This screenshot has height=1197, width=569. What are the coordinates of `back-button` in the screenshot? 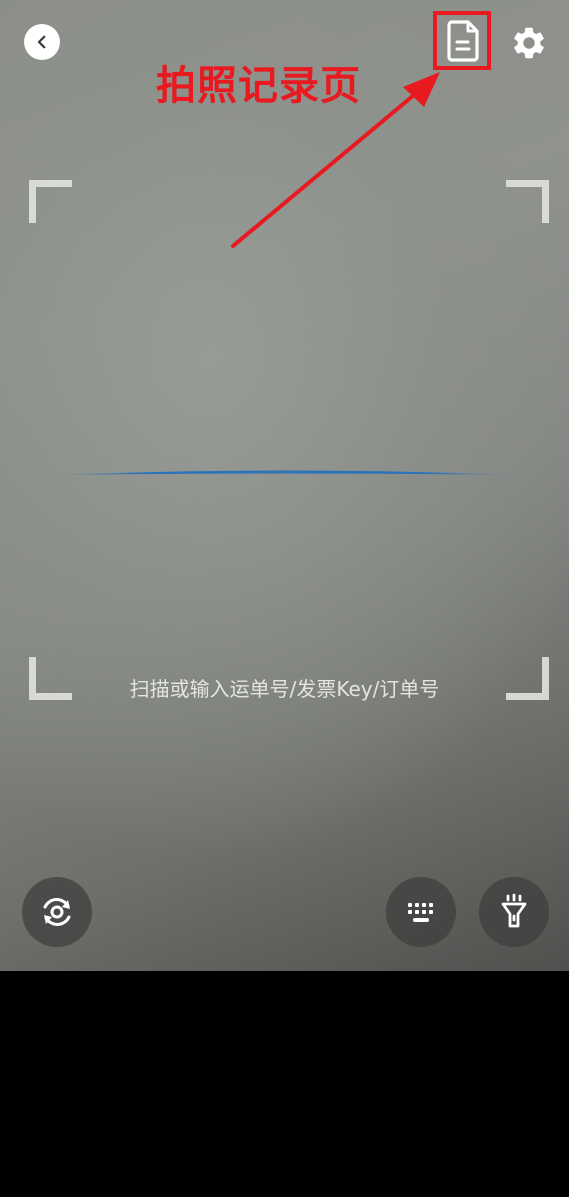 It's located at (42, 42).